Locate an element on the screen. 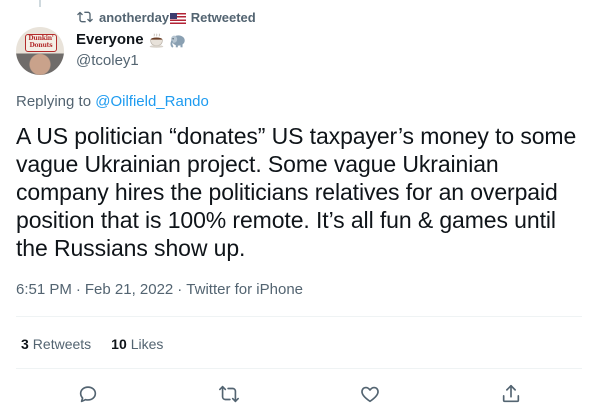 Image resolution: width=598 pixels, height=417 pixels. elephant-icon is located at coordinates (177, 40).